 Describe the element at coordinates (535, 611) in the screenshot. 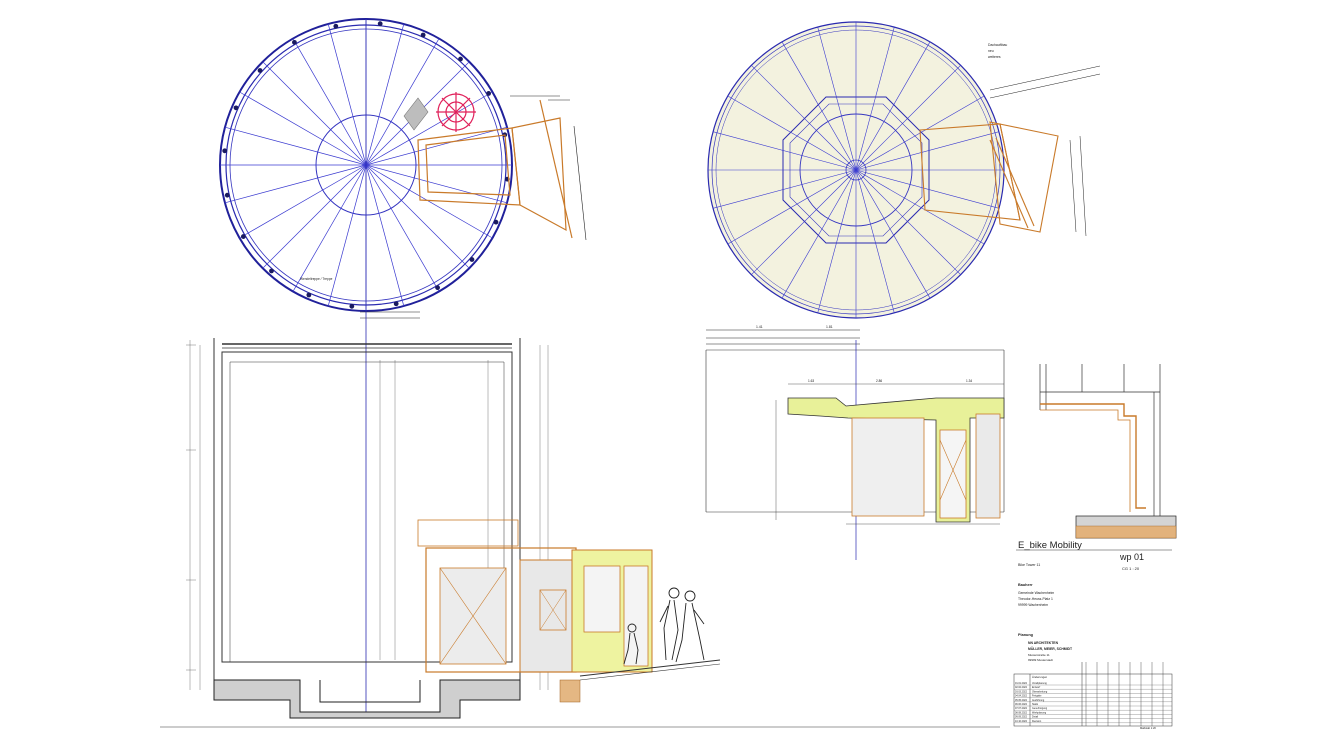

I see `annex-elevation` at that location.